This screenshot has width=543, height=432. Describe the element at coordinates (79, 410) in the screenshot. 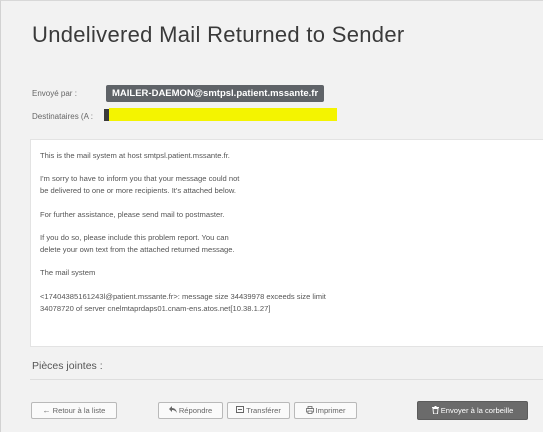

I see `back-to-list-label: Retour à la liste` at that location.